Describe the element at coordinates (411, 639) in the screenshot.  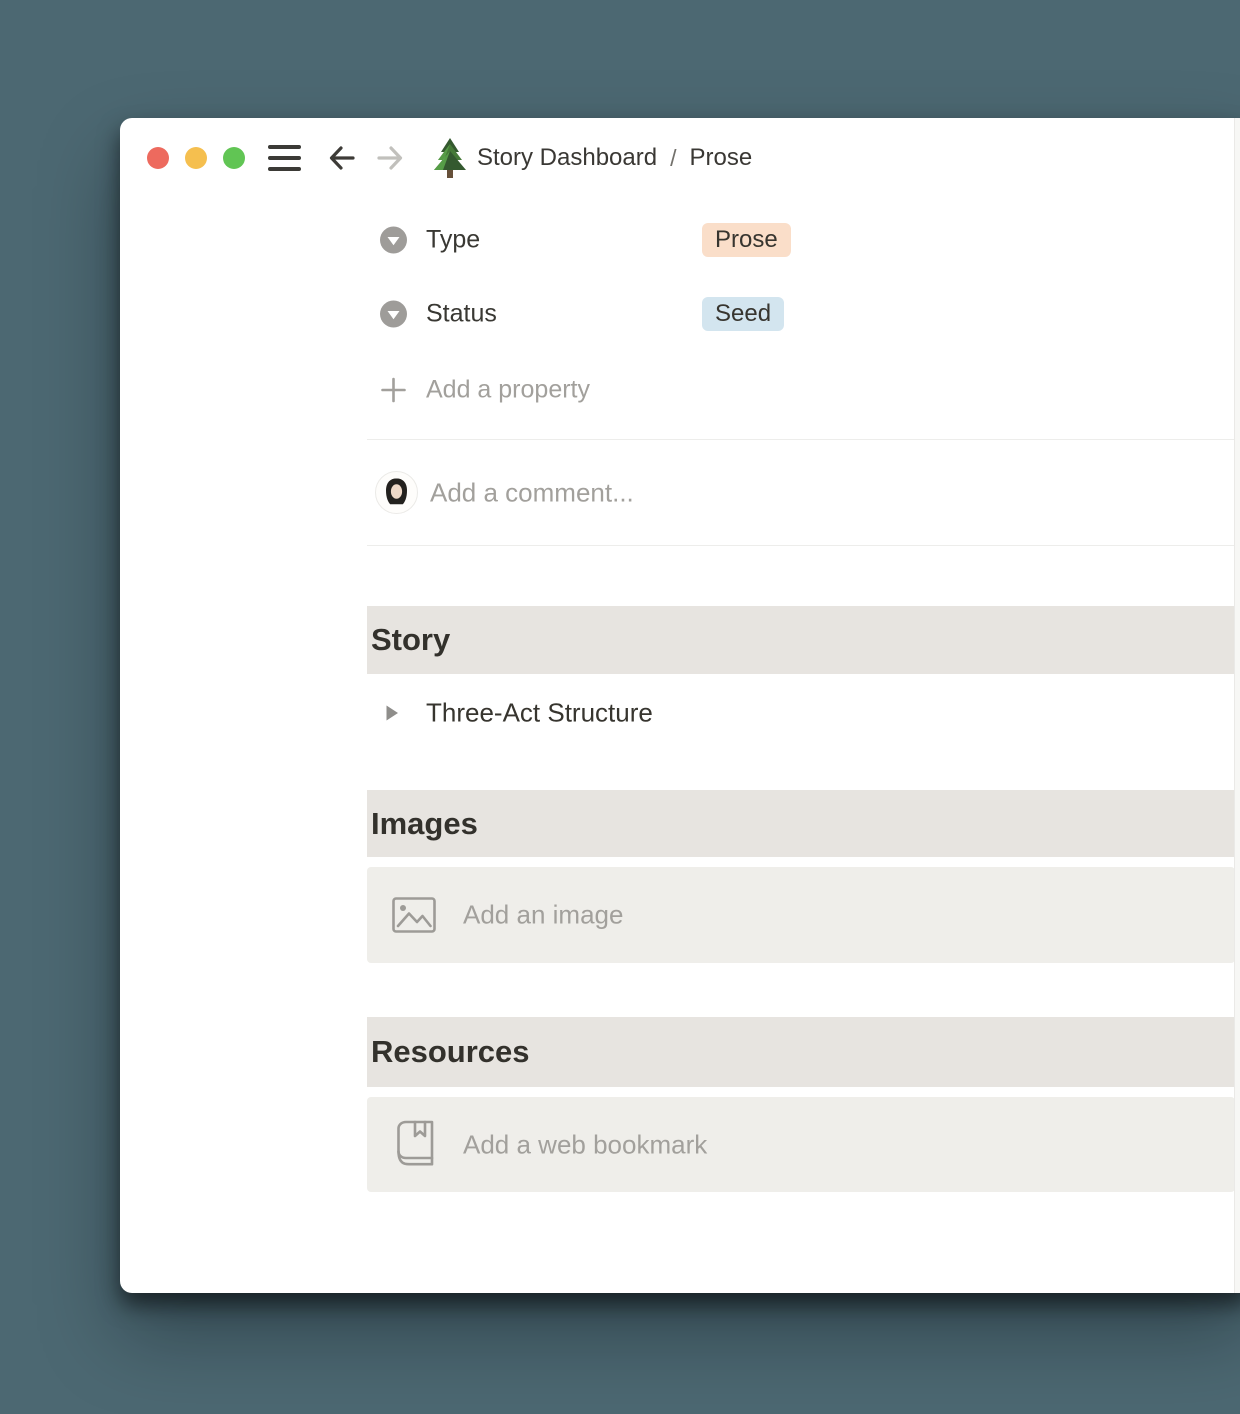
I see `heading-story-text: Story` at that location.